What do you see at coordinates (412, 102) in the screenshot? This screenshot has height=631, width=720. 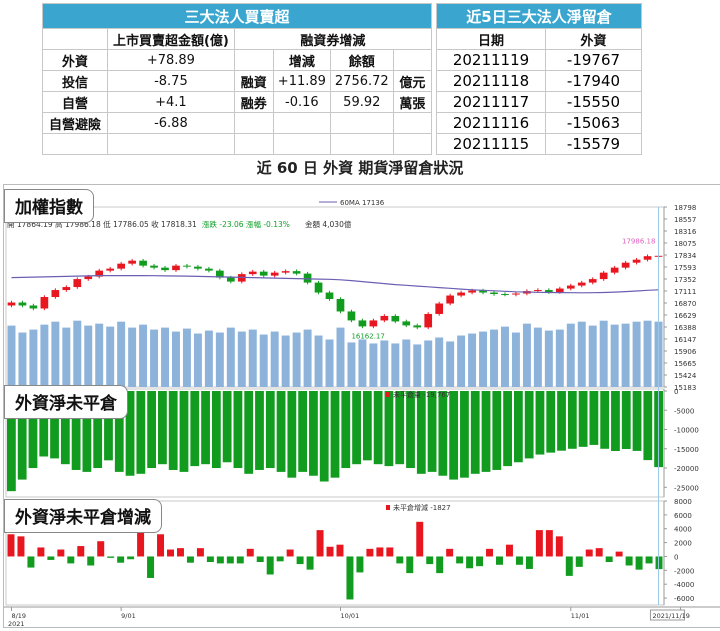 I see `margin-unit: 萬張` at bounding box center [412, 102].